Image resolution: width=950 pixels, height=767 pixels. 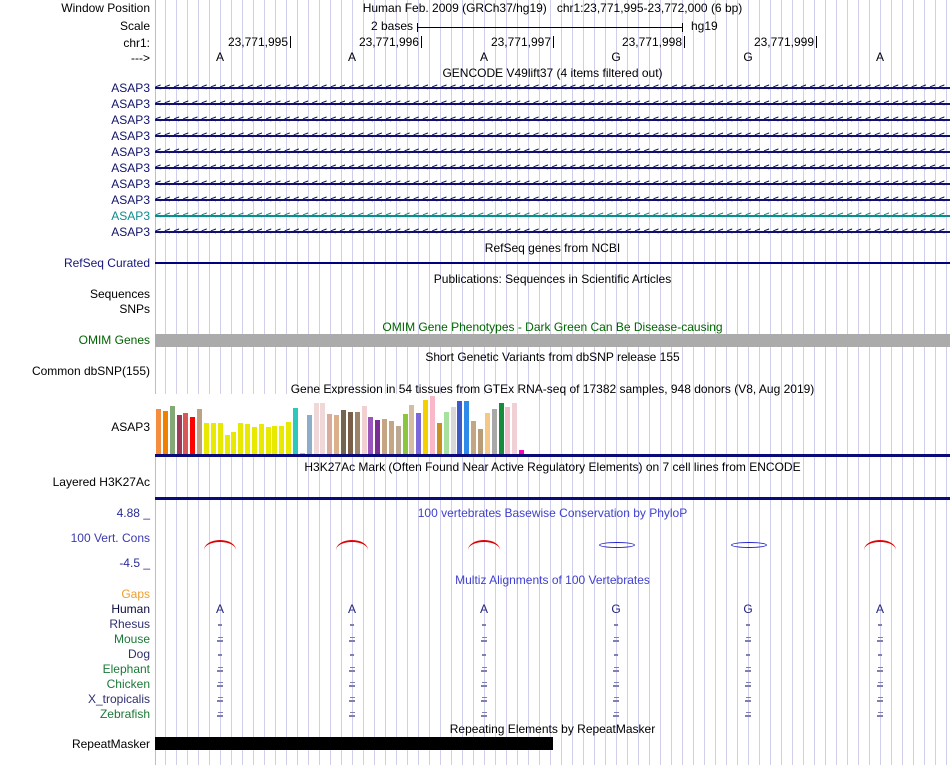 I want to click on multiz-species-label: Zebrafish, so click(x=75, y=714).